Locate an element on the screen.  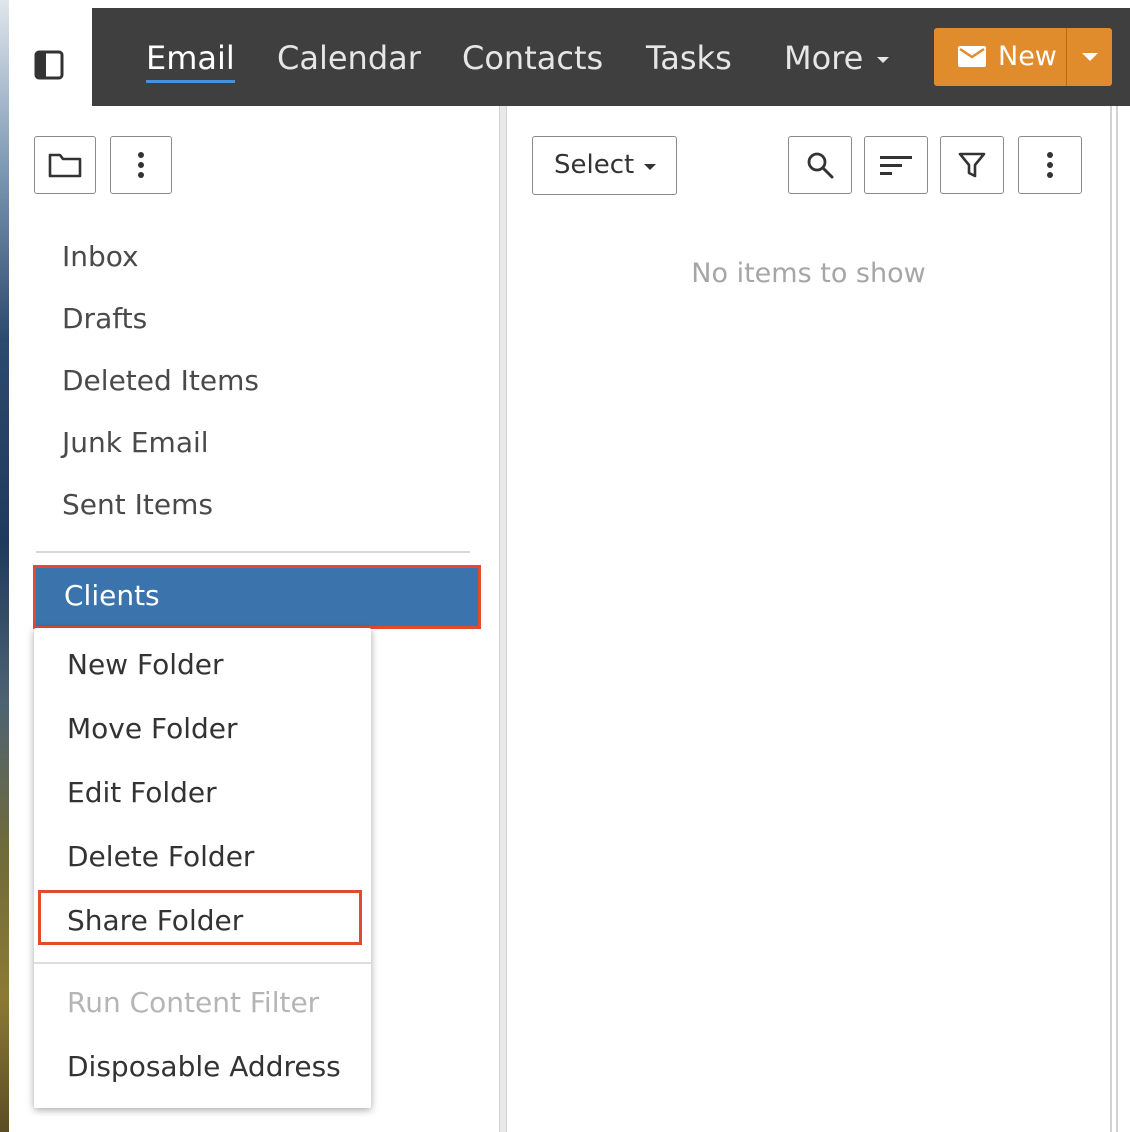
folder-options-button is located at coordinates (141, 165).